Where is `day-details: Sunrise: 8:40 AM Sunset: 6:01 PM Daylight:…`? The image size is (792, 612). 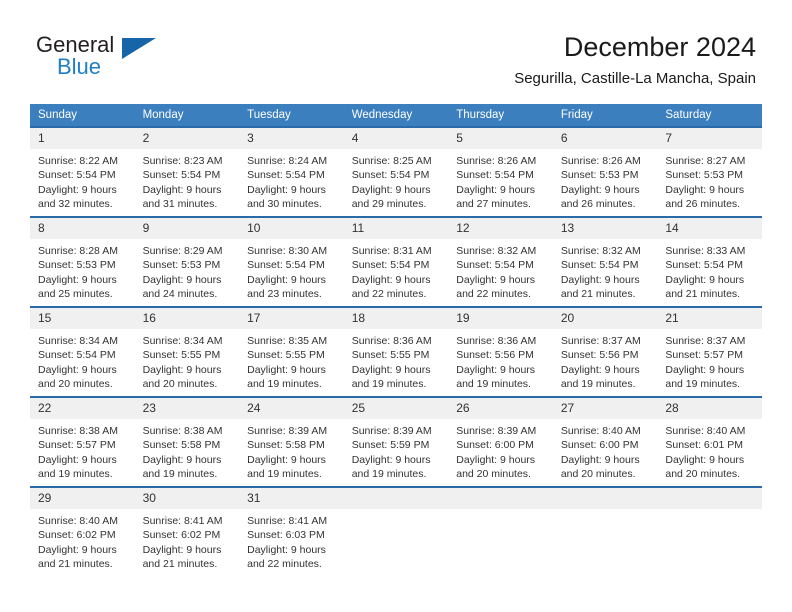
day-details: Sunrise: 8:40 AM Sunset: 6:01 PM Daylight:… is located at coordinates (709, 450).